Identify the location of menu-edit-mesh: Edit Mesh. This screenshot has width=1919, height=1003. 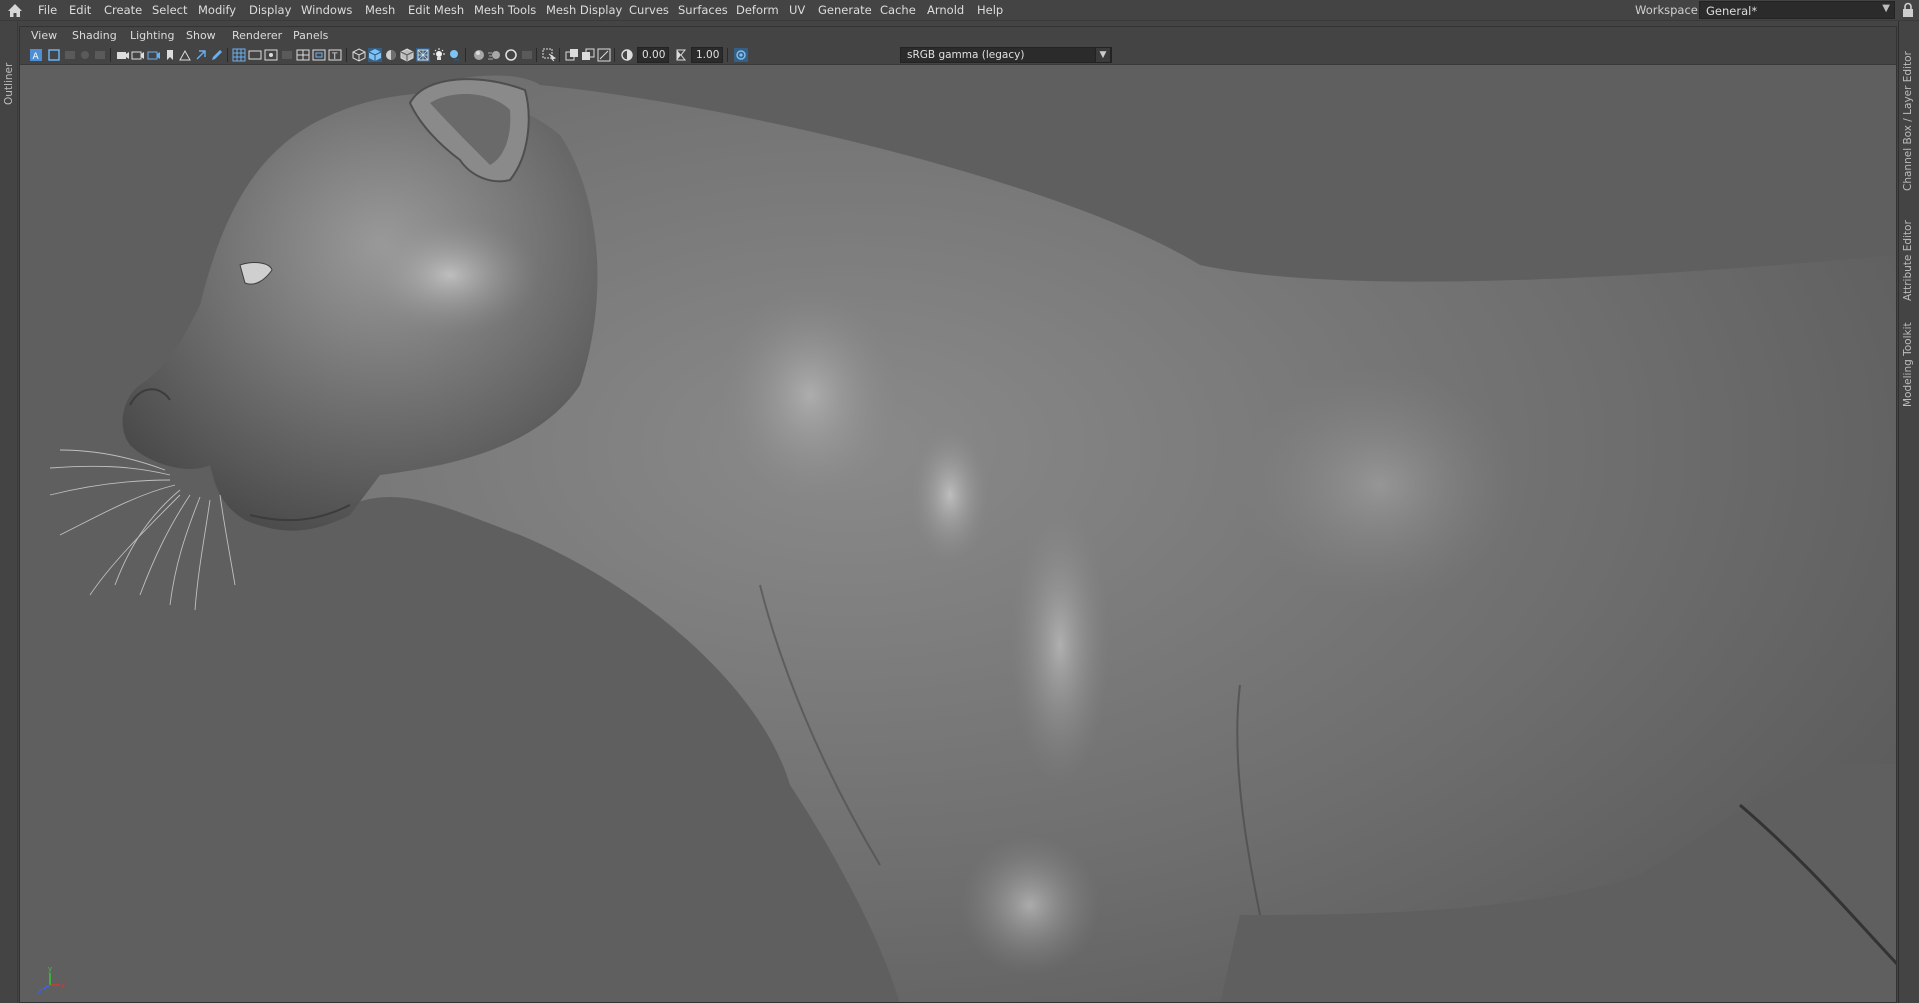
(436, 10).